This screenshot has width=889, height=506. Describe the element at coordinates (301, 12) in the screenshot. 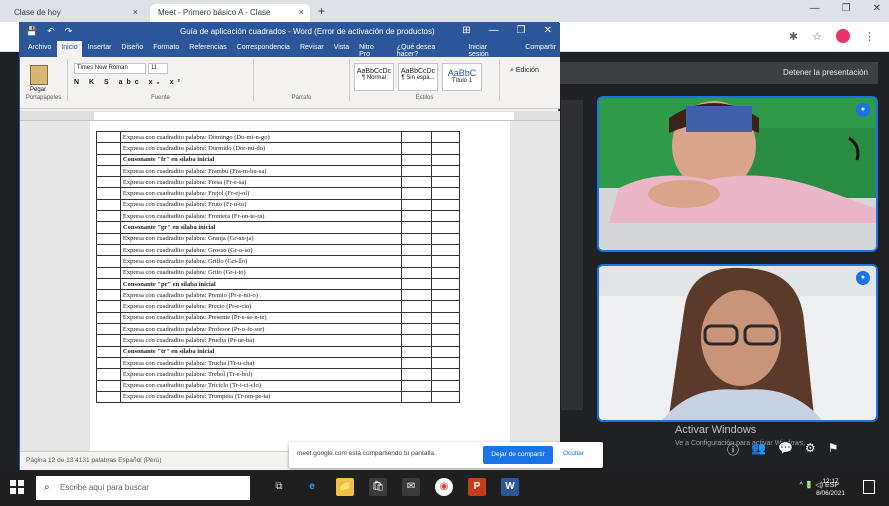

I see `close-tab-icon: ×` at that location.